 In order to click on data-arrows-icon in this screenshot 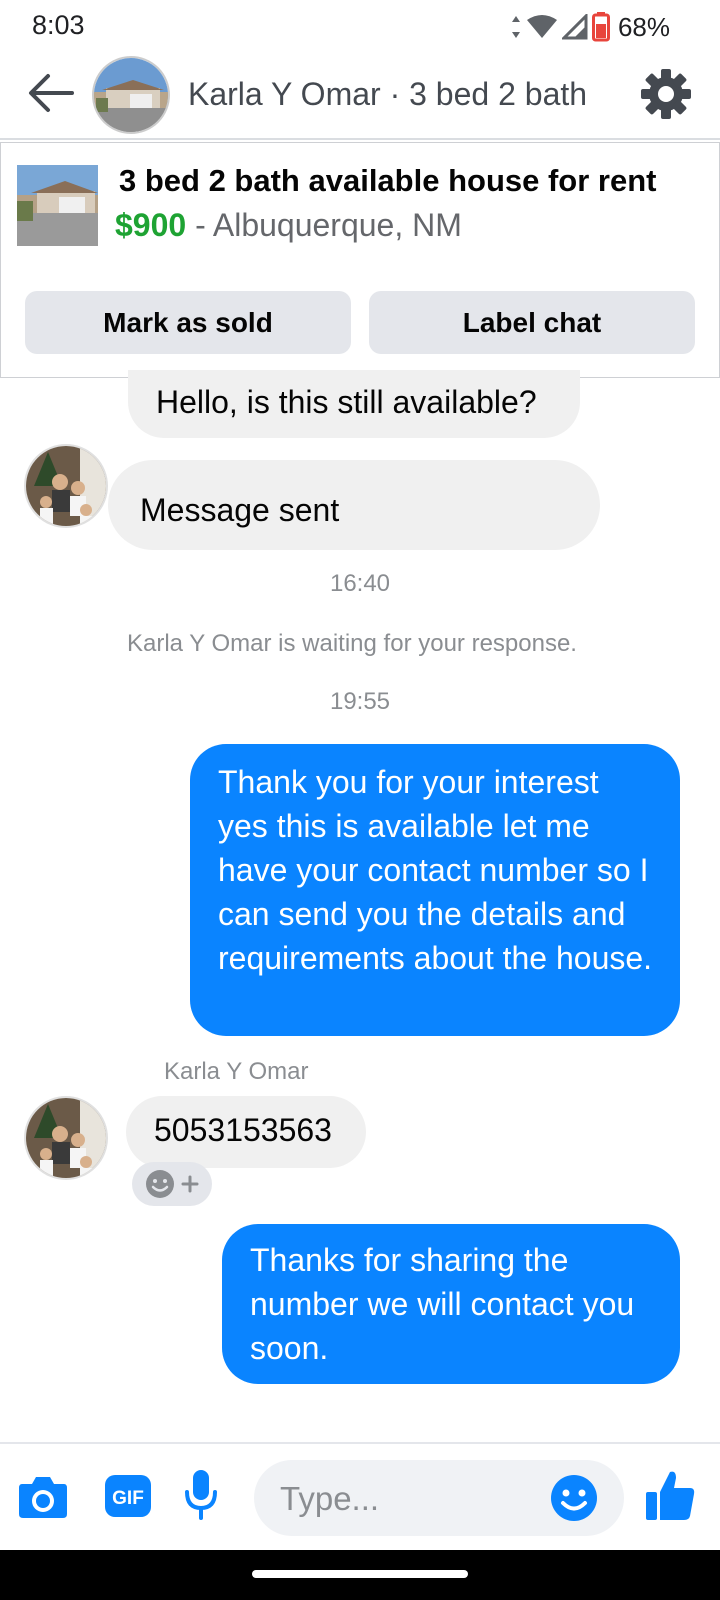, I will do `click(515, 27)`.